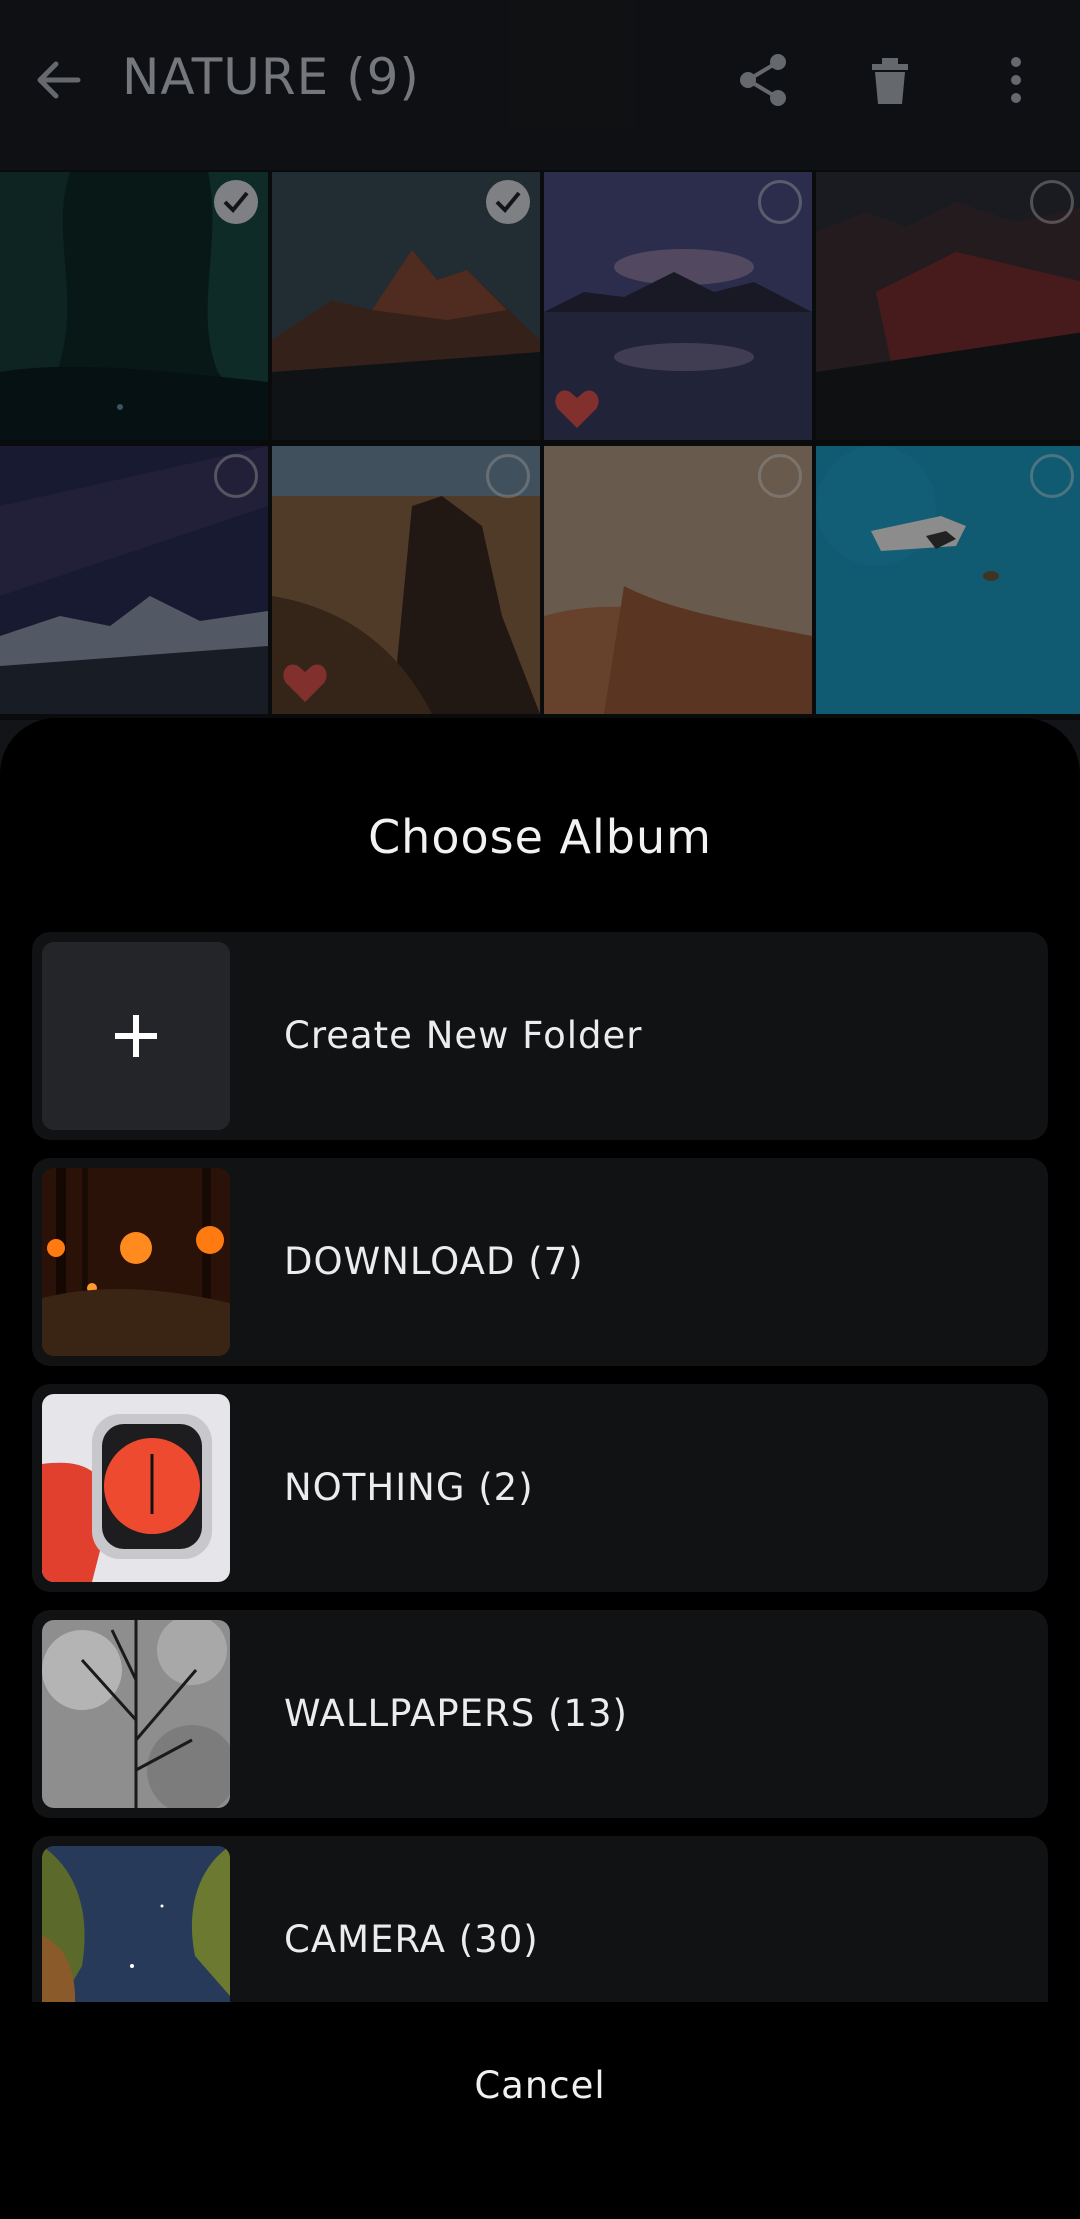  What do you see at coordinates (890, 80) in the screenshot?
I see `delete-icon` at bounding box center [890, 80].